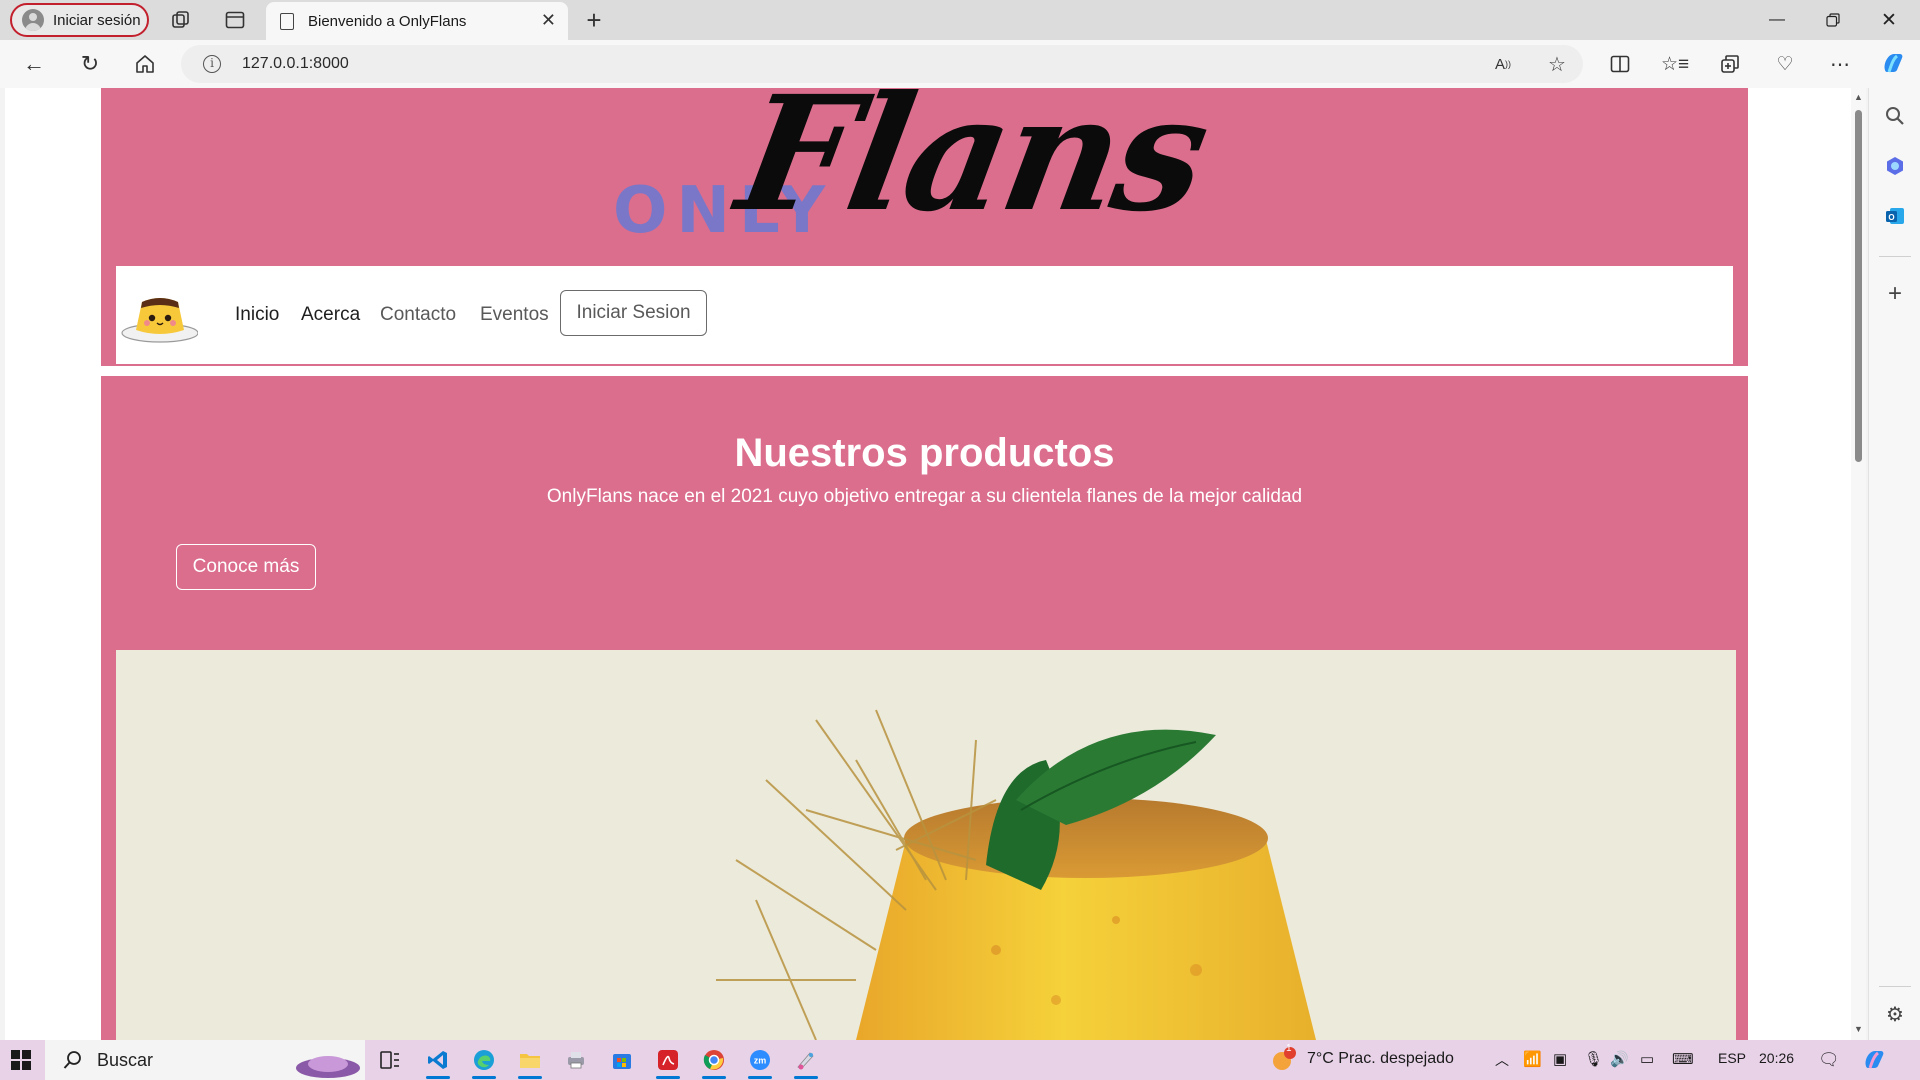 The width and height of the screenshot is (1920, 1080). I want to click on sidebar-divider, so click(1895, 256).